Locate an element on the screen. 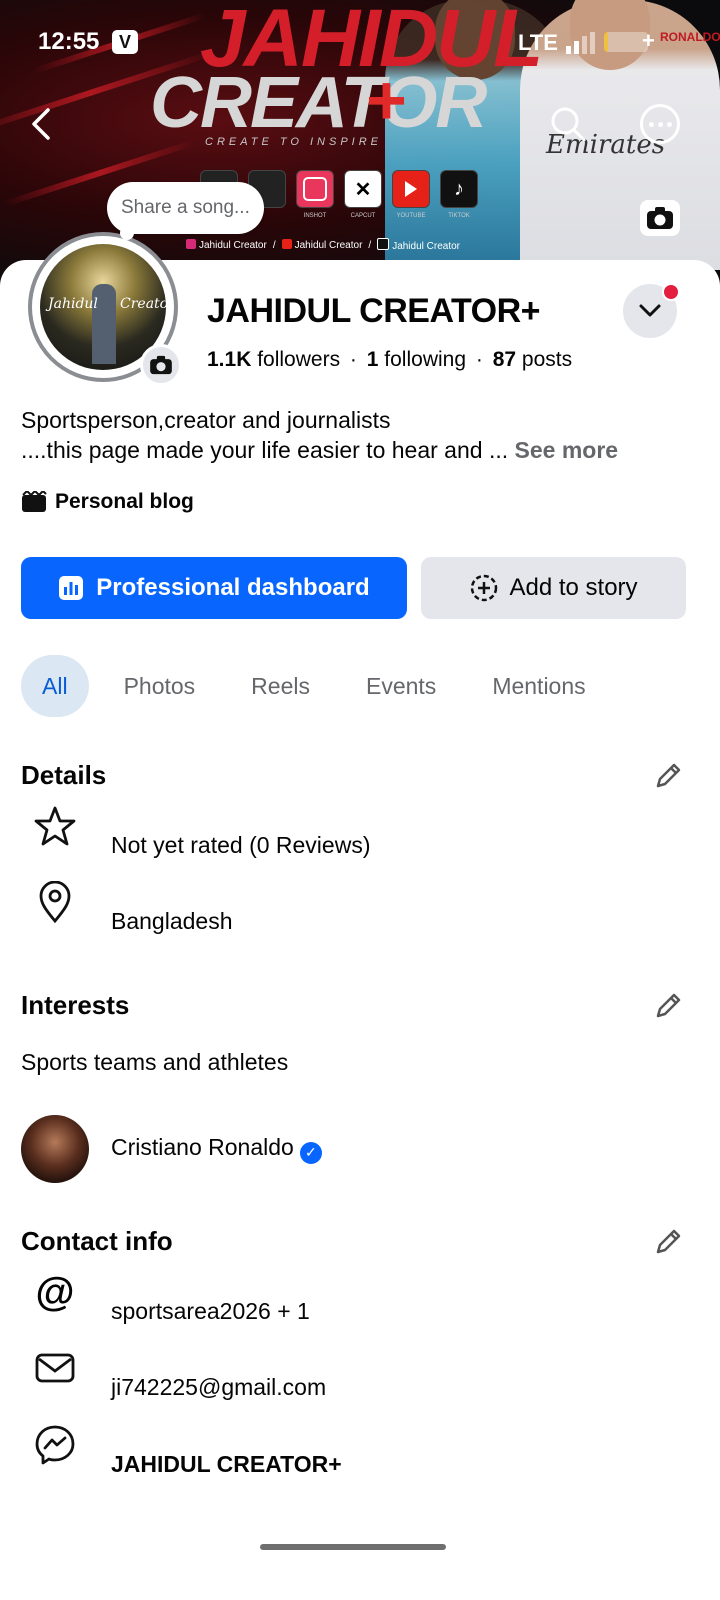 Image resolution: width=720 pixels, height=1600 pixels. chevron-down-icon is located at coordinates (650, 310).